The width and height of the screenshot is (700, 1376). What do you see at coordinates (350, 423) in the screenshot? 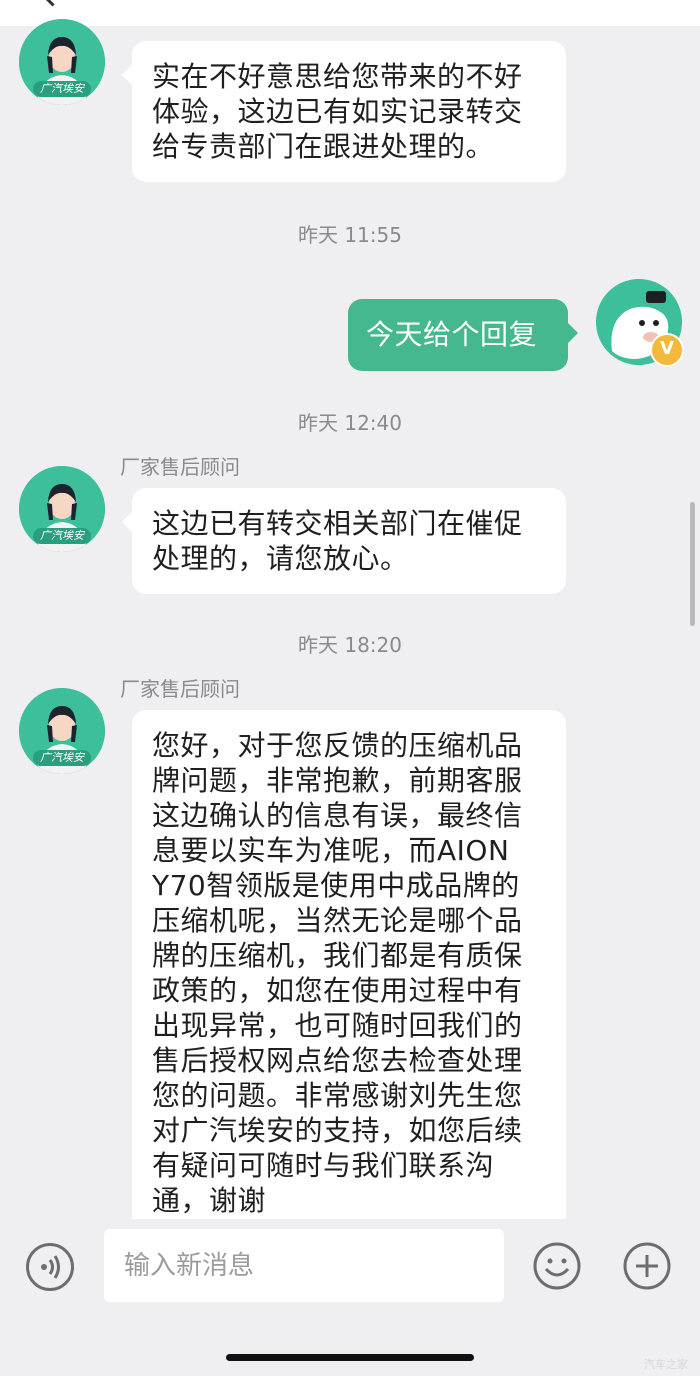
I see `timestamp: 昨天 12:40` at bounding box center [350, 423].